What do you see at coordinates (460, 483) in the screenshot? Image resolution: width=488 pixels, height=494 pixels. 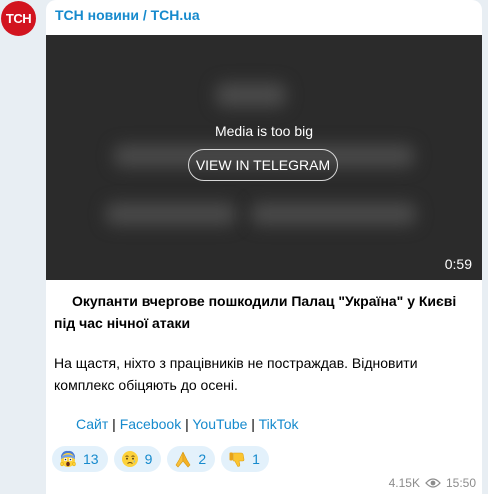 I see `message-time: 15:50` at bounding box center [460, 483].